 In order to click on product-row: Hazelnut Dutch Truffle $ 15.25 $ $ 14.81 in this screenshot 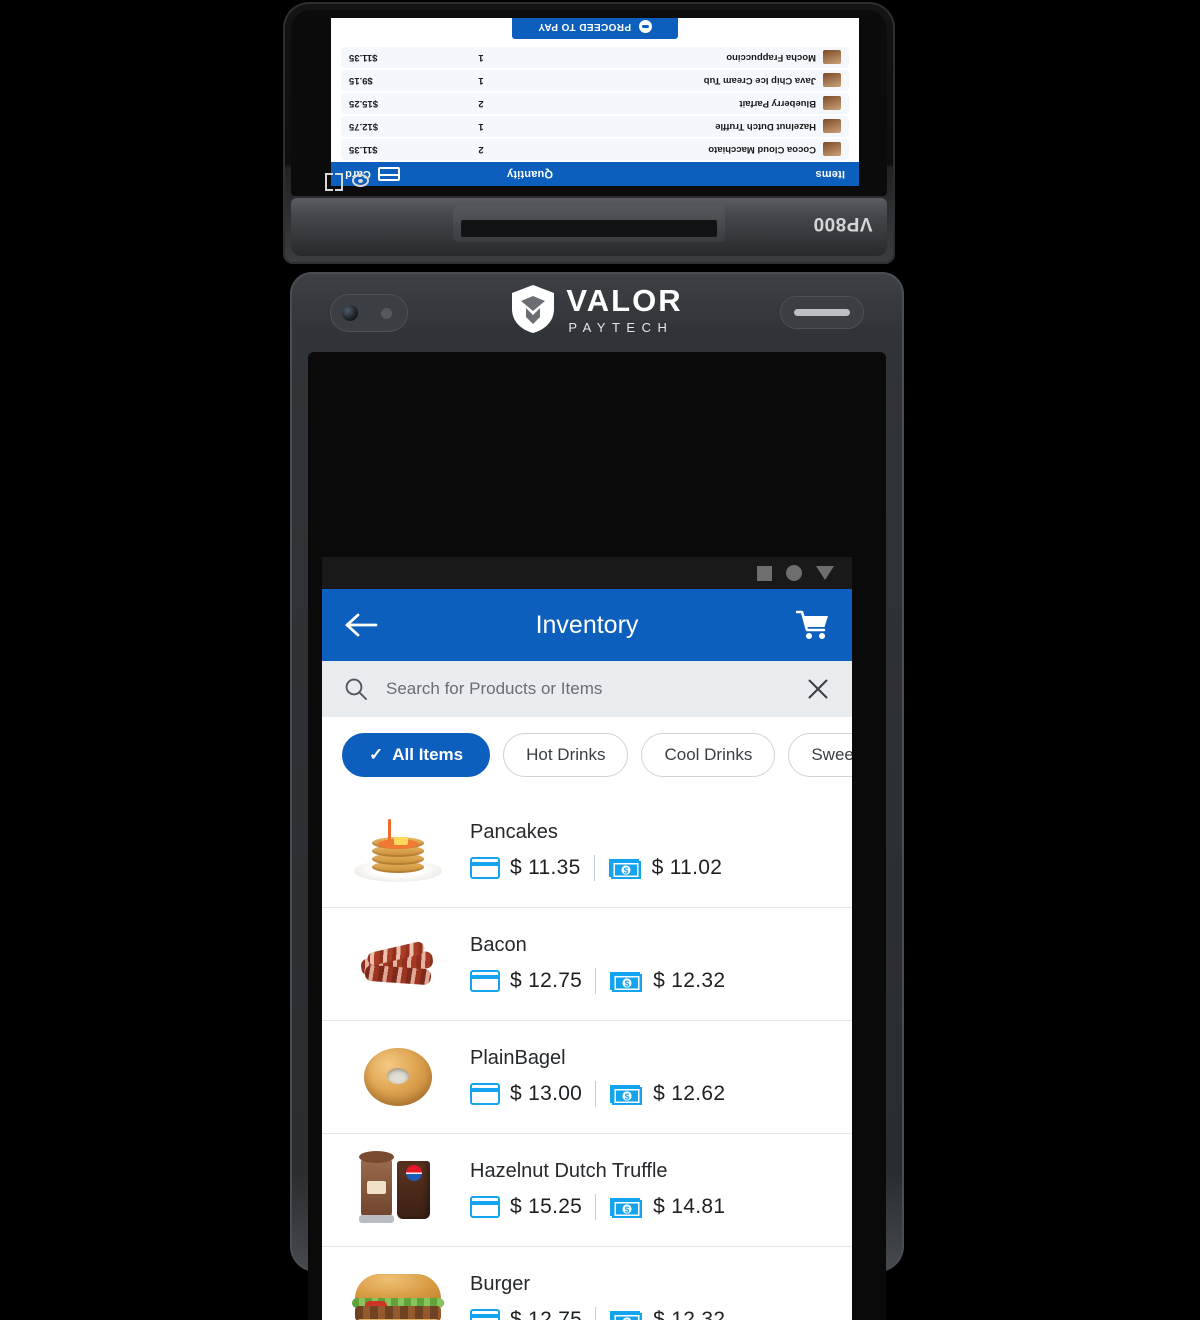, I will do `click(587, 1190)`.